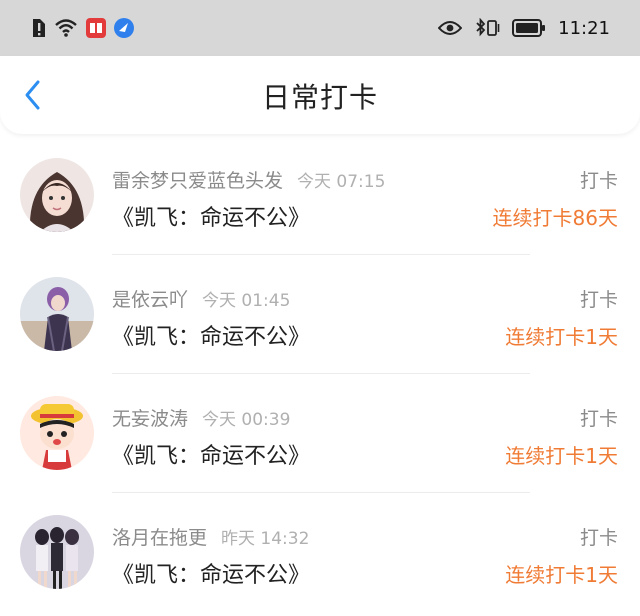  I want to click on user-name-text: 雷余梦只爱蓝色头发, so click(197, 181).